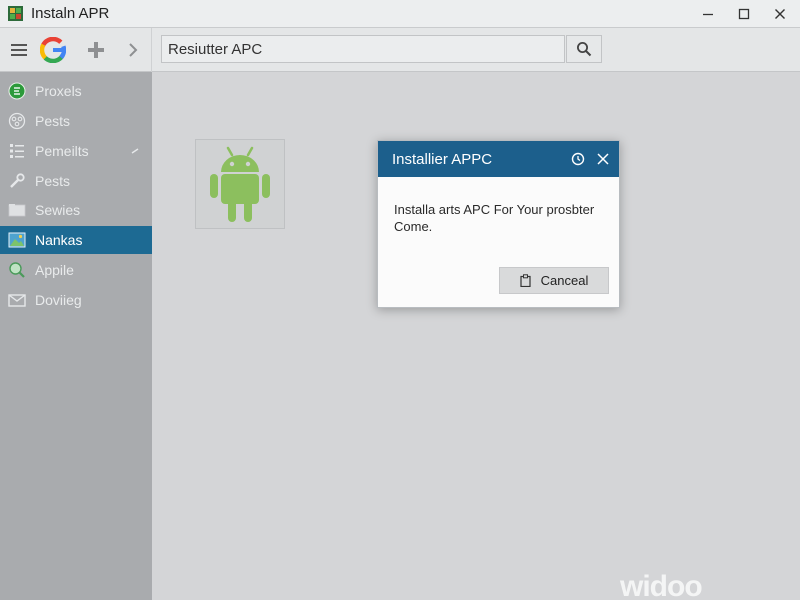  I want to click on sidebar-item-label: Sewies, so click(58, 210).